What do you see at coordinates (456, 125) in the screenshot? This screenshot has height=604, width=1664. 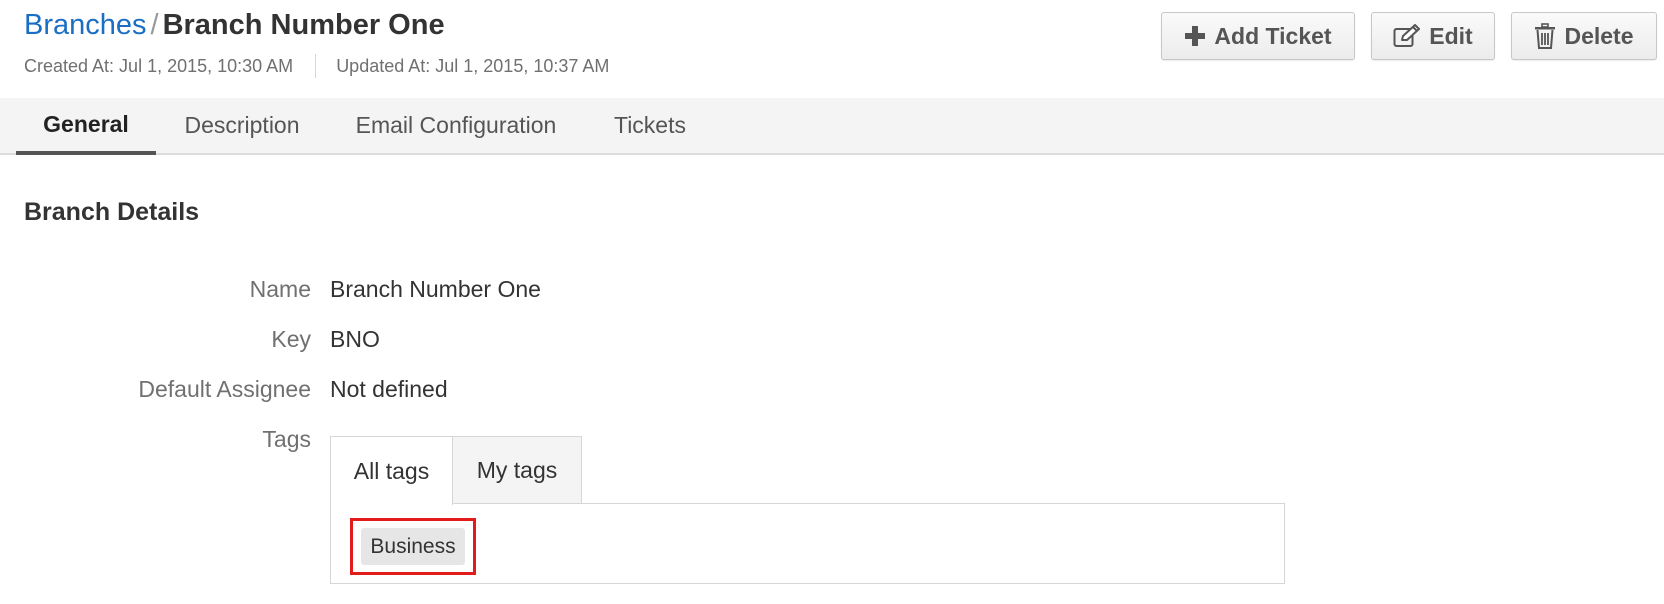 I see `tab-email-configuration: Email Configuration` at bounding box center [456, 125].